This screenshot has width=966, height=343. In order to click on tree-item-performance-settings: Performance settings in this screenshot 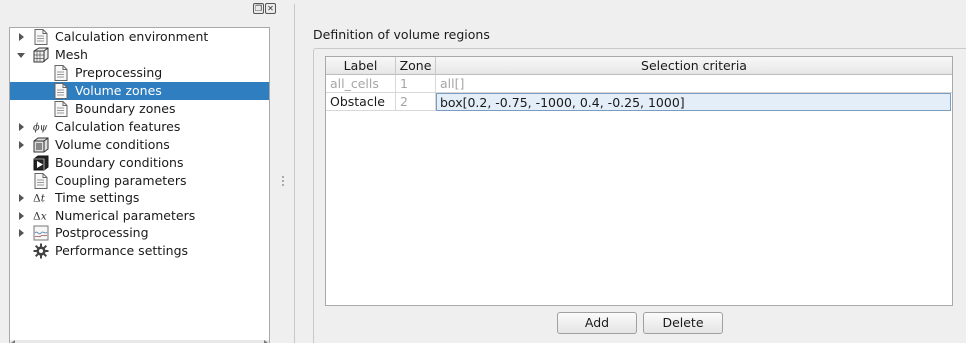, I will do `click(139, 251)`.